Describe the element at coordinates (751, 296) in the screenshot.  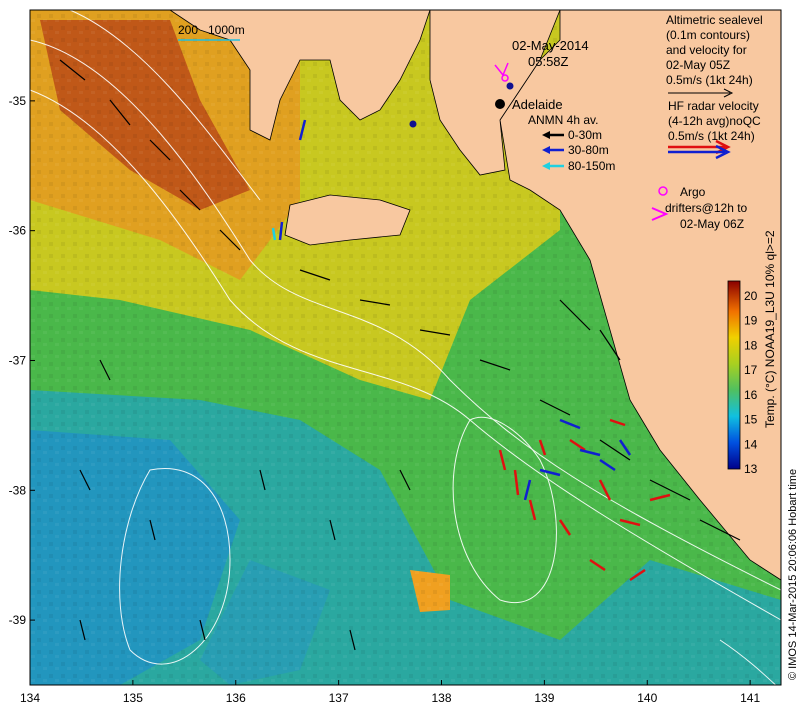
I see `colorbar-tick-label: 20` at that location.